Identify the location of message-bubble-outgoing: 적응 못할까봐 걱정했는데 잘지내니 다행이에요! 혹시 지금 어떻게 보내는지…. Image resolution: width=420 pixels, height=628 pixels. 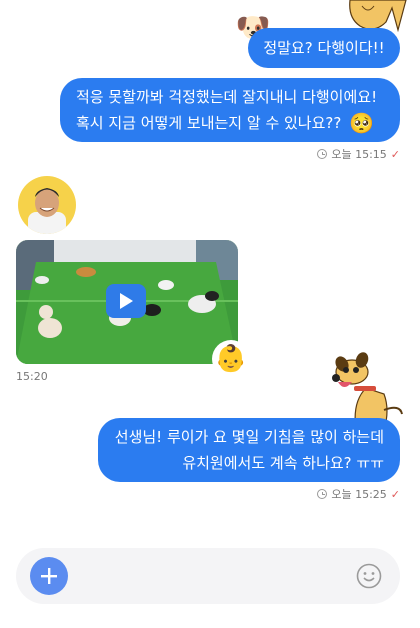
(230, 110).